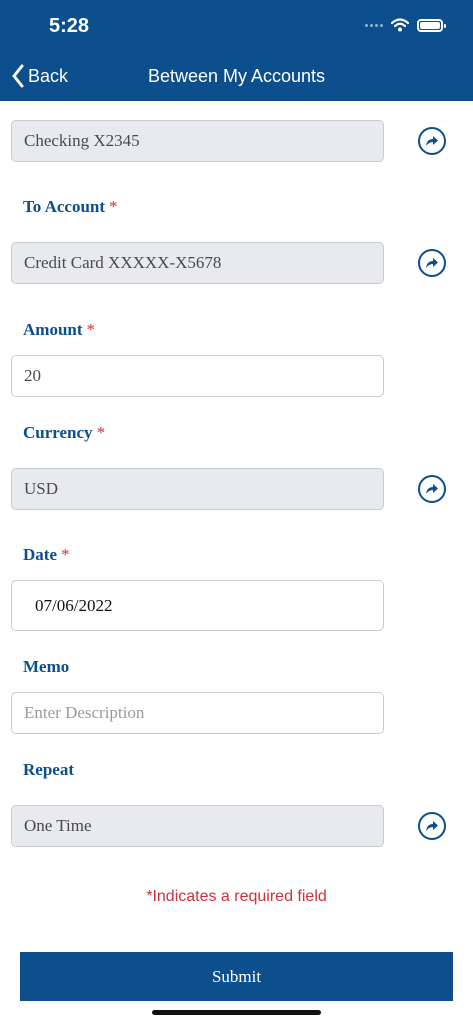 The height and width of the screenshot is (1024, 473). Describe the element at coordinates (59, 329) in the screenshot. I see `amount-label: Amount *` at that location.